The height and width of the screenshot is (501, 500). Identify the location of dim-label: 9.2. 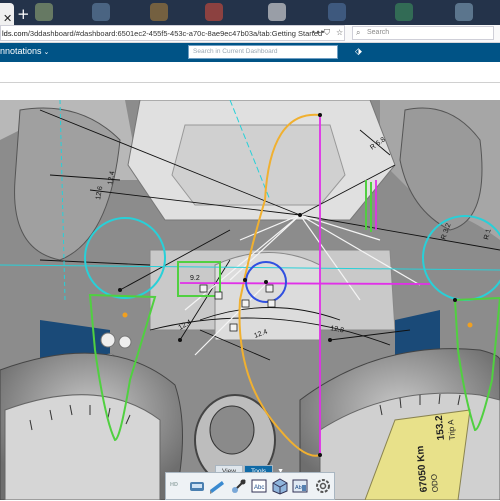
(195, 278).